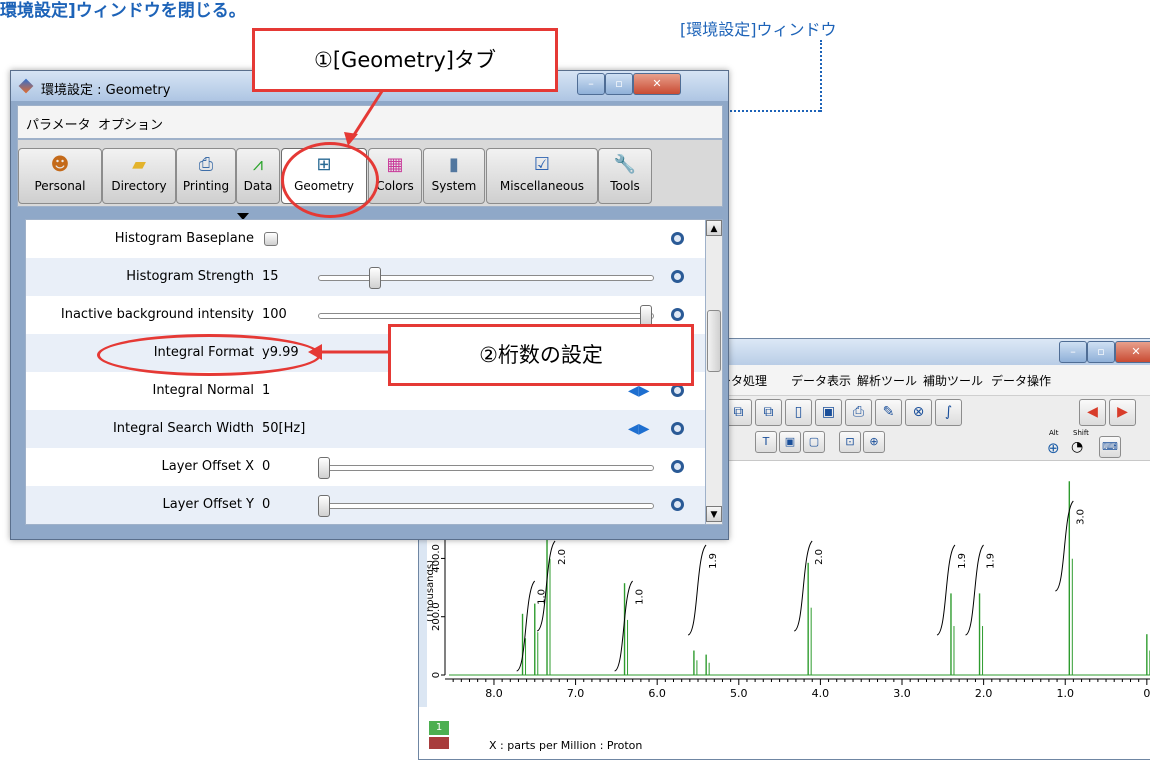 Image resolution: width=1150 pixels, height=760 pixels. Describe the element at coordinates (405, 60) in the screenshot. I see `callout-geometry-tab: ①[Geometry]タブ` at that location.